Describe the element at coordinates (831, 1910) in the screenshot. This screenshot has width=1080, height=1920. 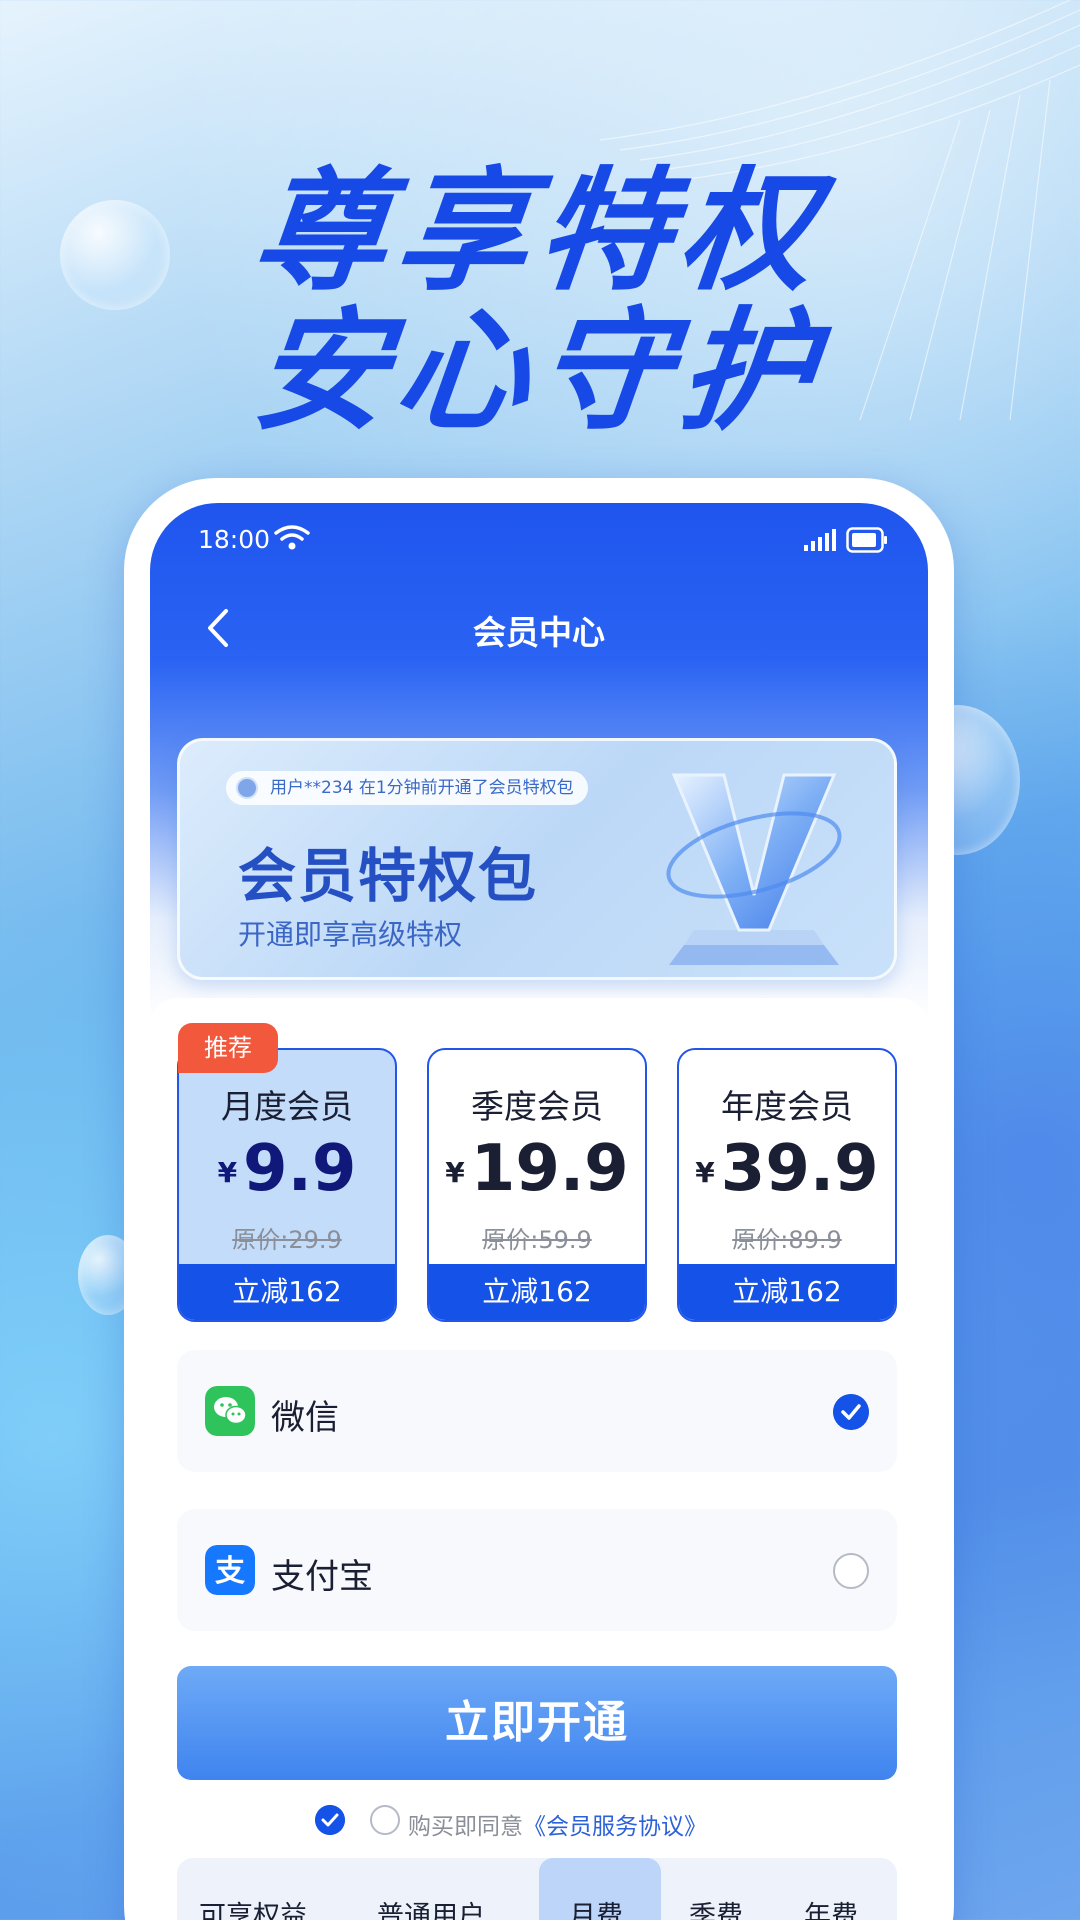
I see `compare-col-yearly: 年费` at that location.